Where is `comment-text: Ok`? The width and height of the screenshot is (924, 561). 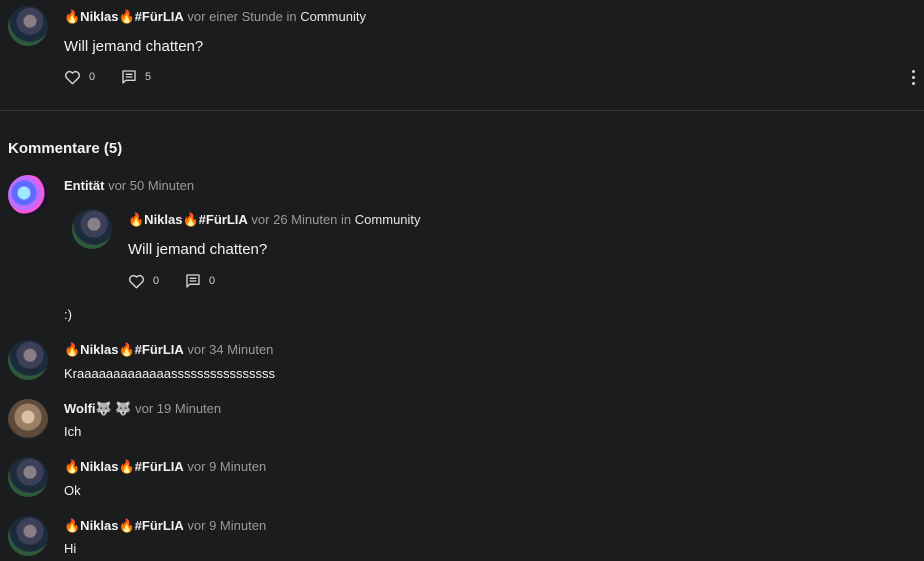
comment-text: Ok is located at coordinates (72, 490).